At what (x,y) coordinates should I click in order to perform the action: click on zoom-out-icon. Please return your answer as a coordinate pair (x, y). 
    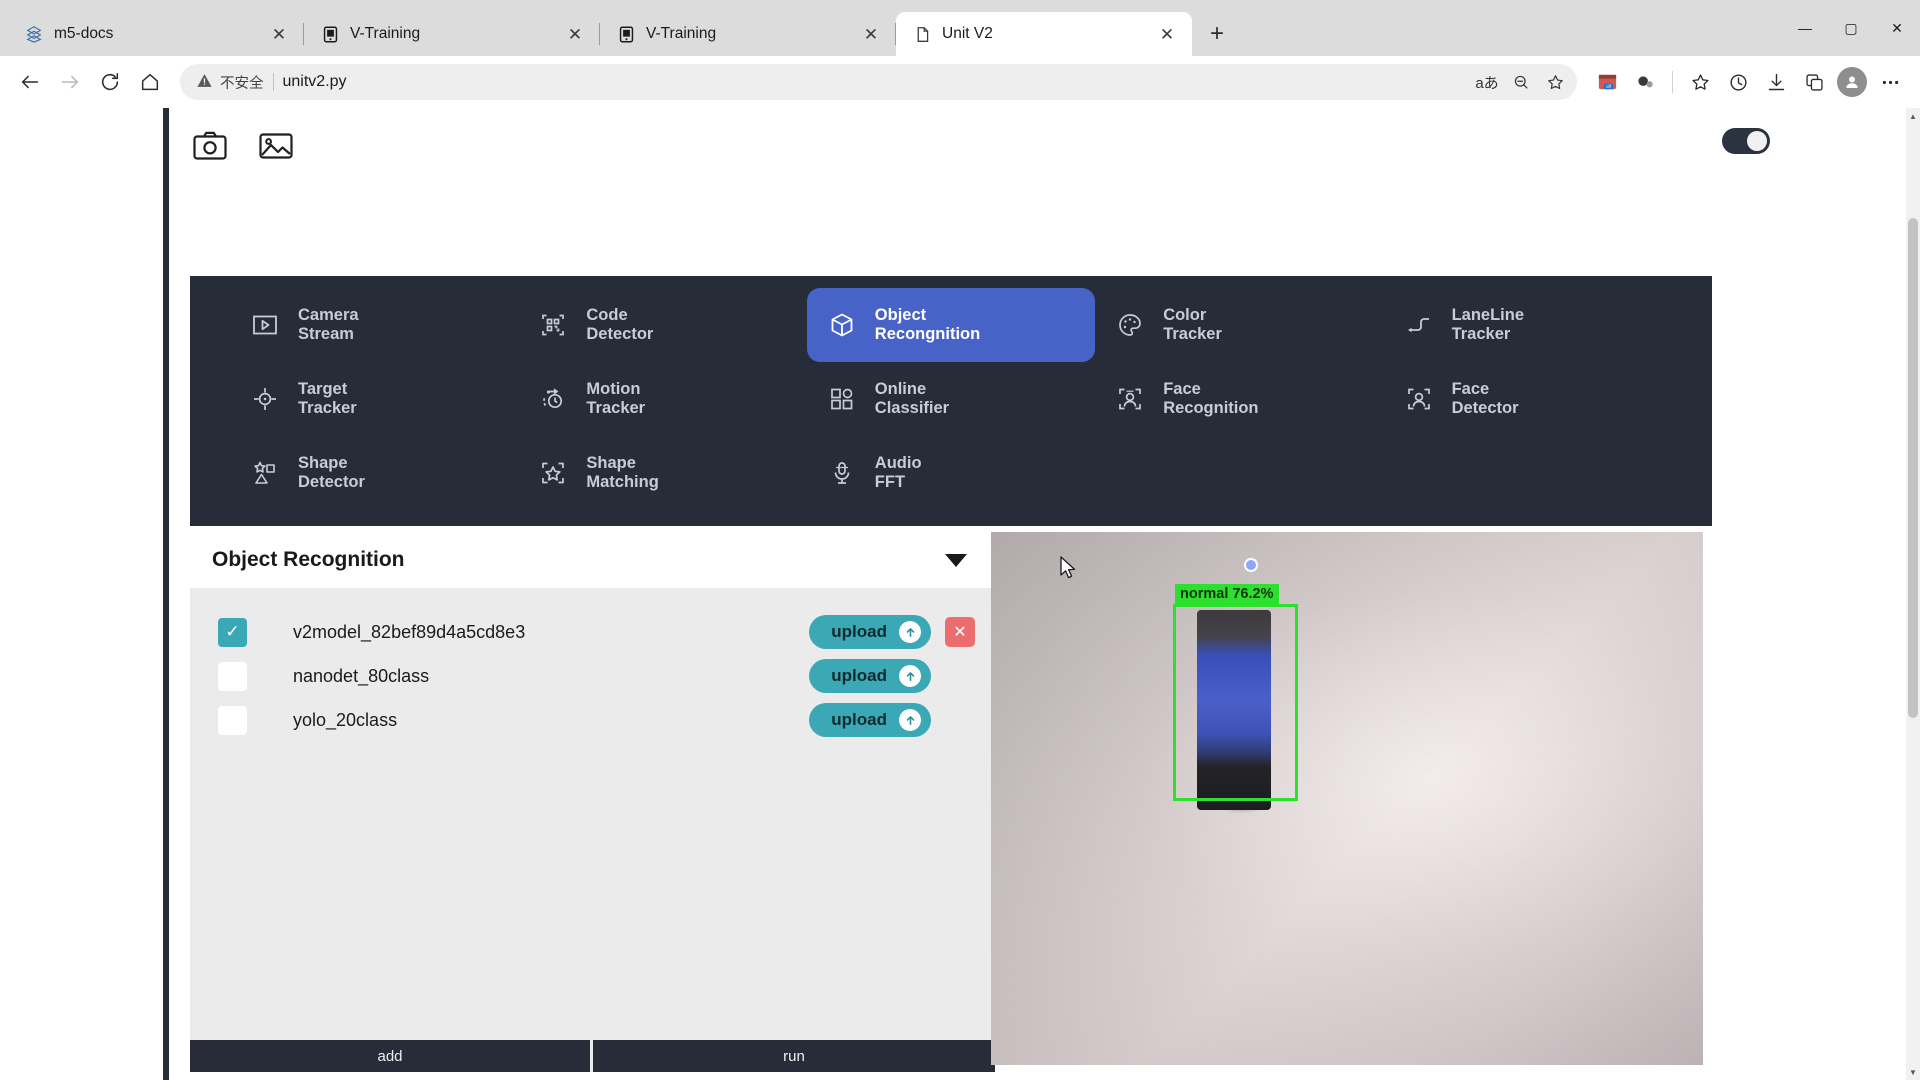
    Looking at the image, I should click on (1521, 82).